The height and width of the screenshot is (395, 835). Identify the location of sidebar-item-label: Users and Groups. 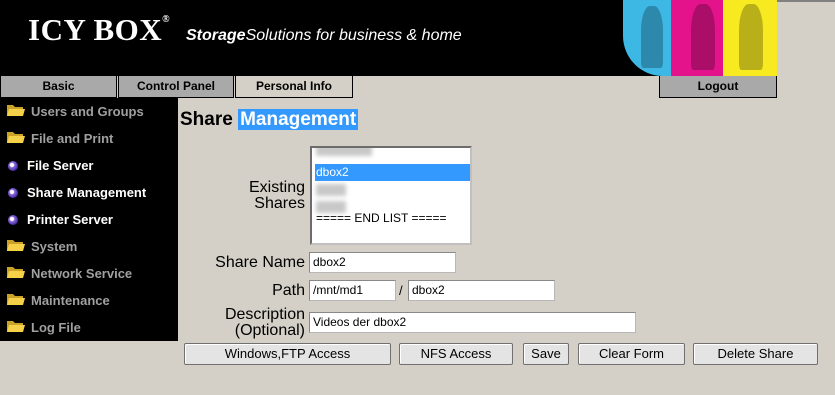
(87, 111).